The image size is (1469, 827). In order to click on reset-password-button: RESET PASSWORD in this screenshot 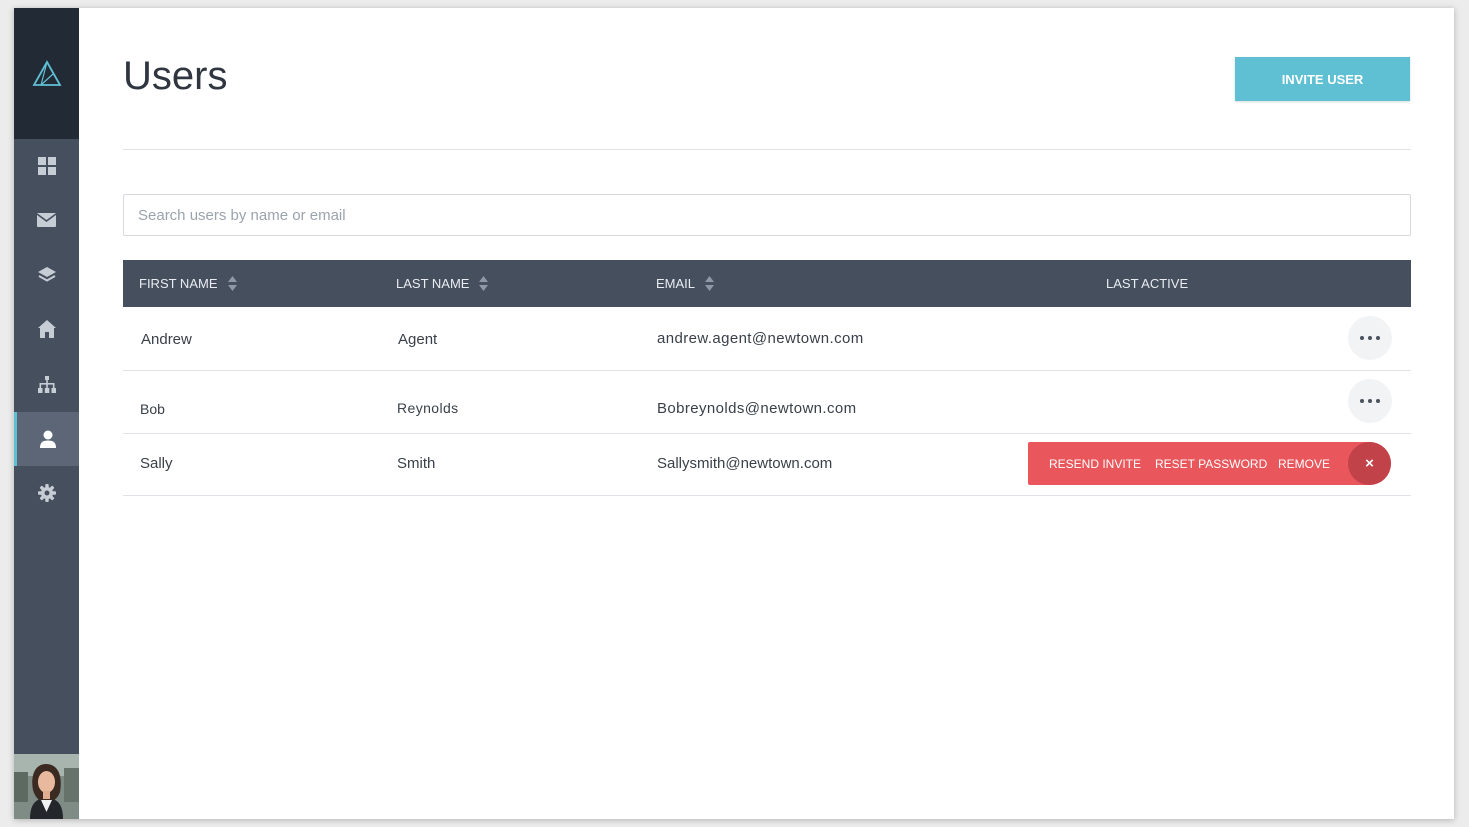, I will do `click(1211, 463)`.